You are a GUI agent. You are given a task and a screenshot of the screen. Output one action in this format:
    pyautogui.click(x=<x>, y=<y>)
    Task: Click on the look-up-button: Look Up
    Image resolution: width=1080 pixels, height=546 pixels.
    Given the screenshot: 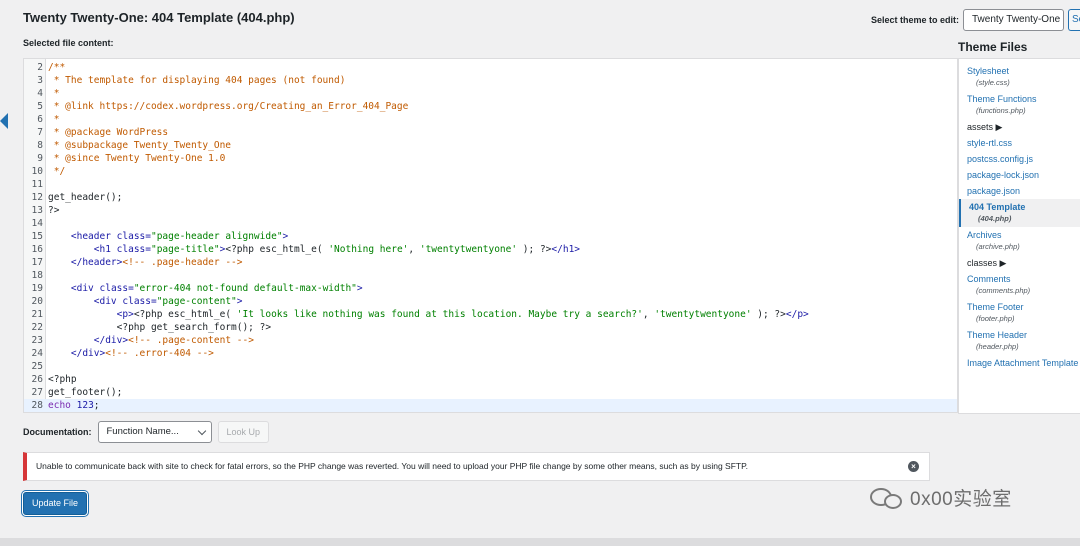 What is the action you would take?
    pyautogui.click(x=243, y=432)
    